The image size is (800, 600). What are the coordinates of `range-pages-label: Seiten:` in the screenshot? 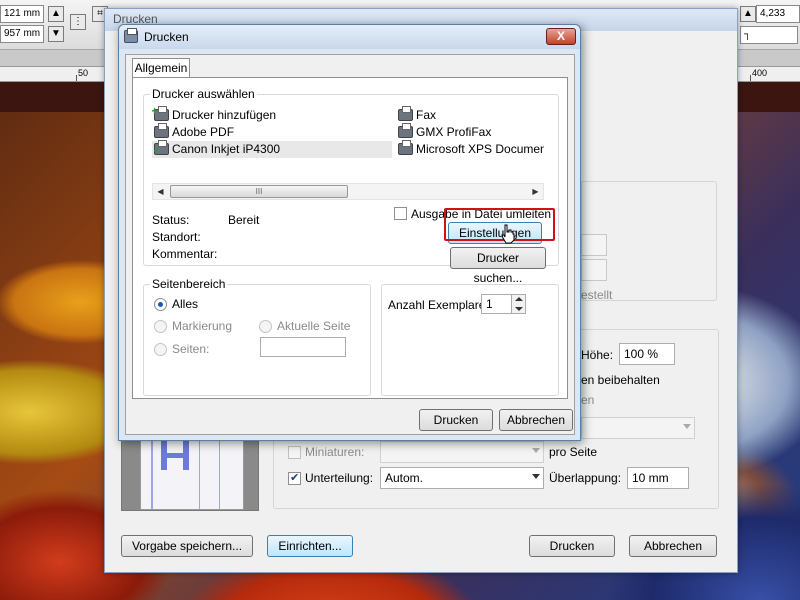 It's located at (191, 349).